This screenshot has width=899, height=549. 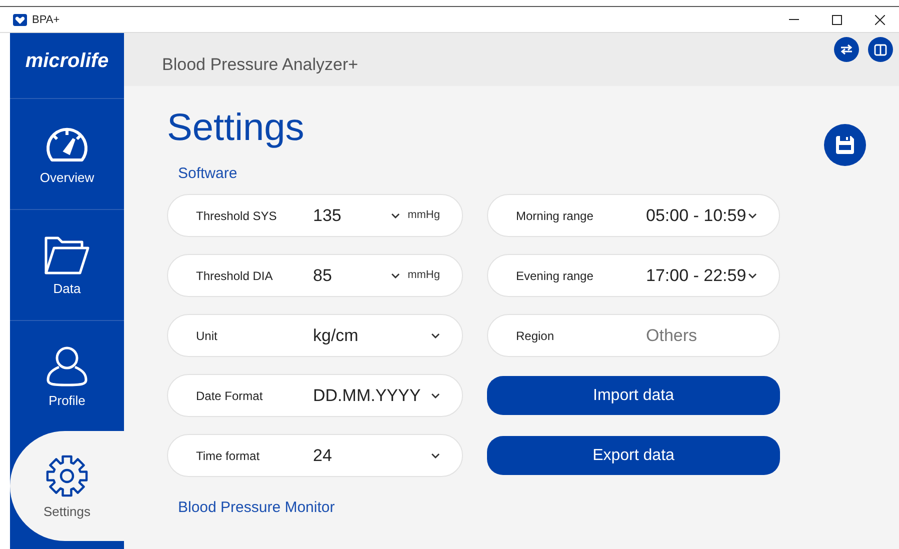 I want to click on section-heading: Blood Pressure Monitor, so click(x=257, y=508).